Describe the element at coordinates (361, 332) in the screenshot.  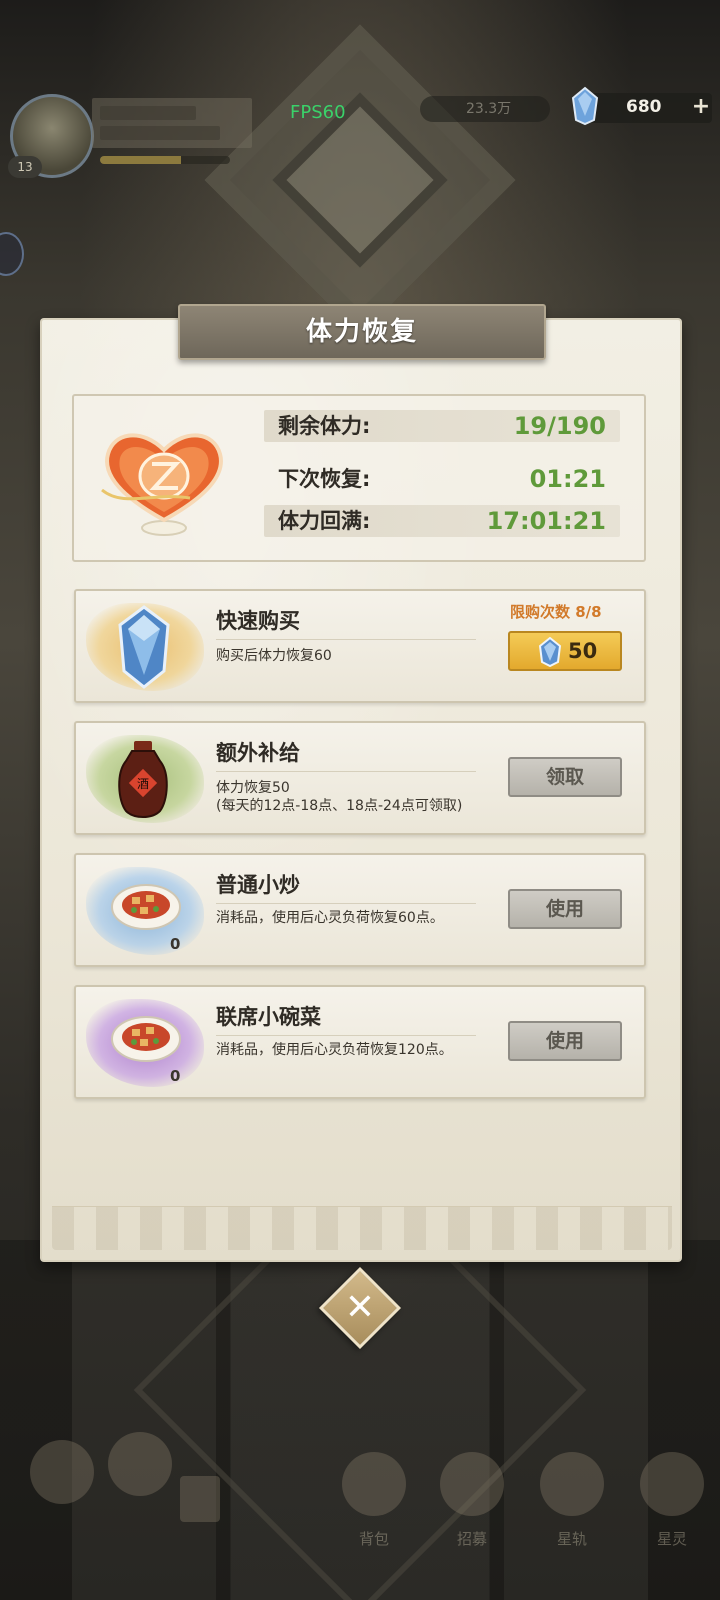
I see `dialog-title: 体力恢复` at that location.